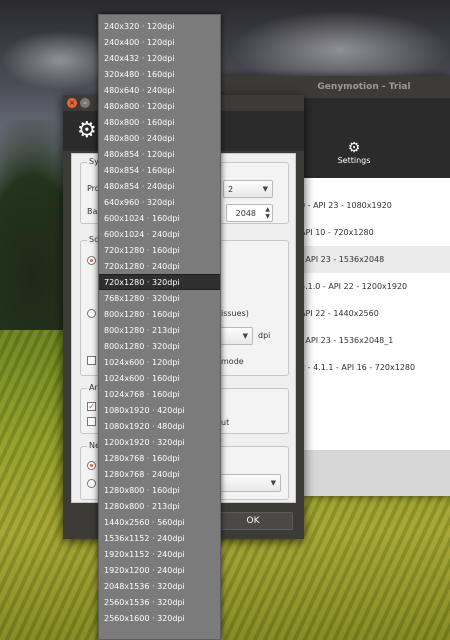 The image size is (450, 640). Describe the element at coordinates (159, 298) in the screenshot. I see `resolution-option: 768x1280 · 320dpi` at that location.